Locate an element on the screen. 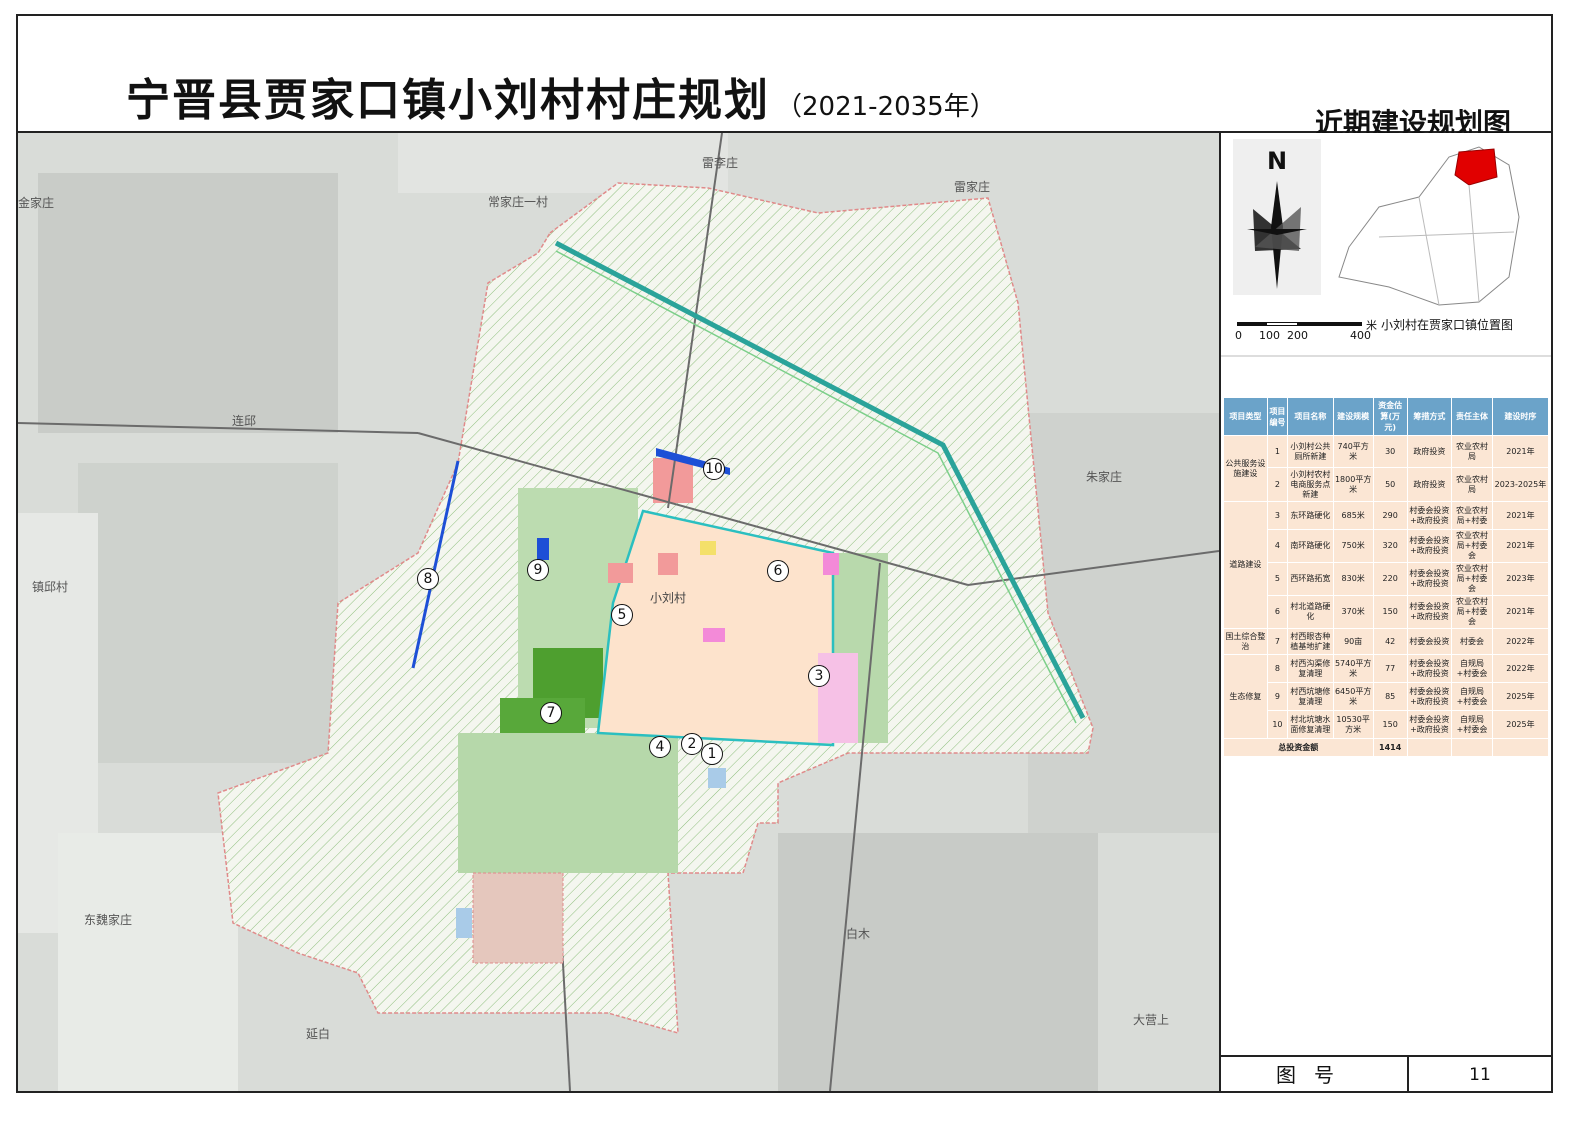  col-header: 项目类型 is located at coordinates (1245, 416).